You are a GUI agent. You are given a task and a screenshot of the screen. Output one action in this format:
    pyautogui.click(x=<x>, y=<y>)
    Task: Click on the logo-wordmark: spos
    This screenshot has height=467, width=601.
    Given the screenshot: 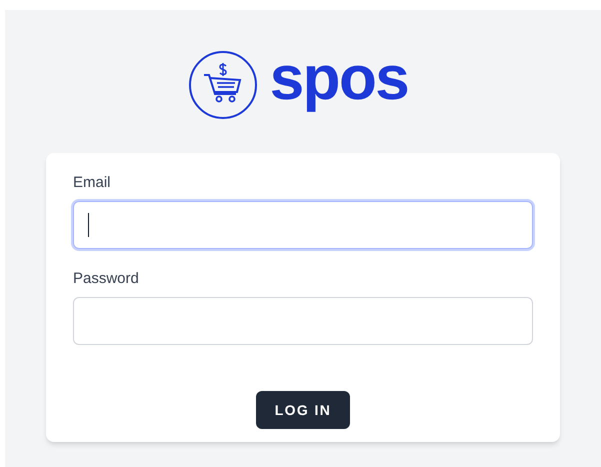 What is the action you would take?
    pyautogui.click(x=339, y=79)
    